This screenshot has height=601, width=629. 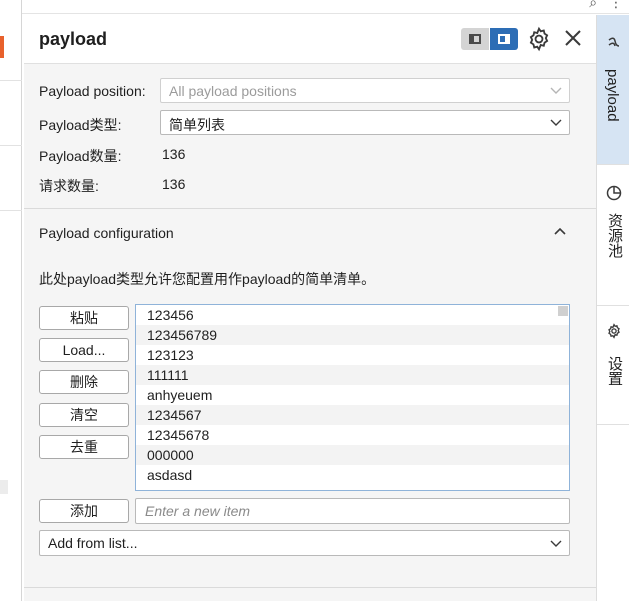 What do you see at coordinates (352, 415) in the screenshot?
I see `list-item: 1234567` at bounding box center [352, 415].